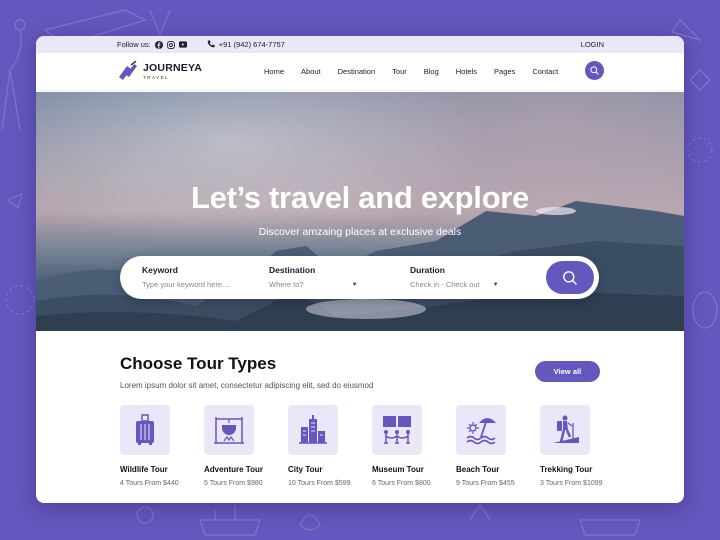 This screenshot has width=720, height=540. What do you see at coordinates (427, 270) in the screenshot?
I see `duration-label: Duration` at bounding box center [427, 270].